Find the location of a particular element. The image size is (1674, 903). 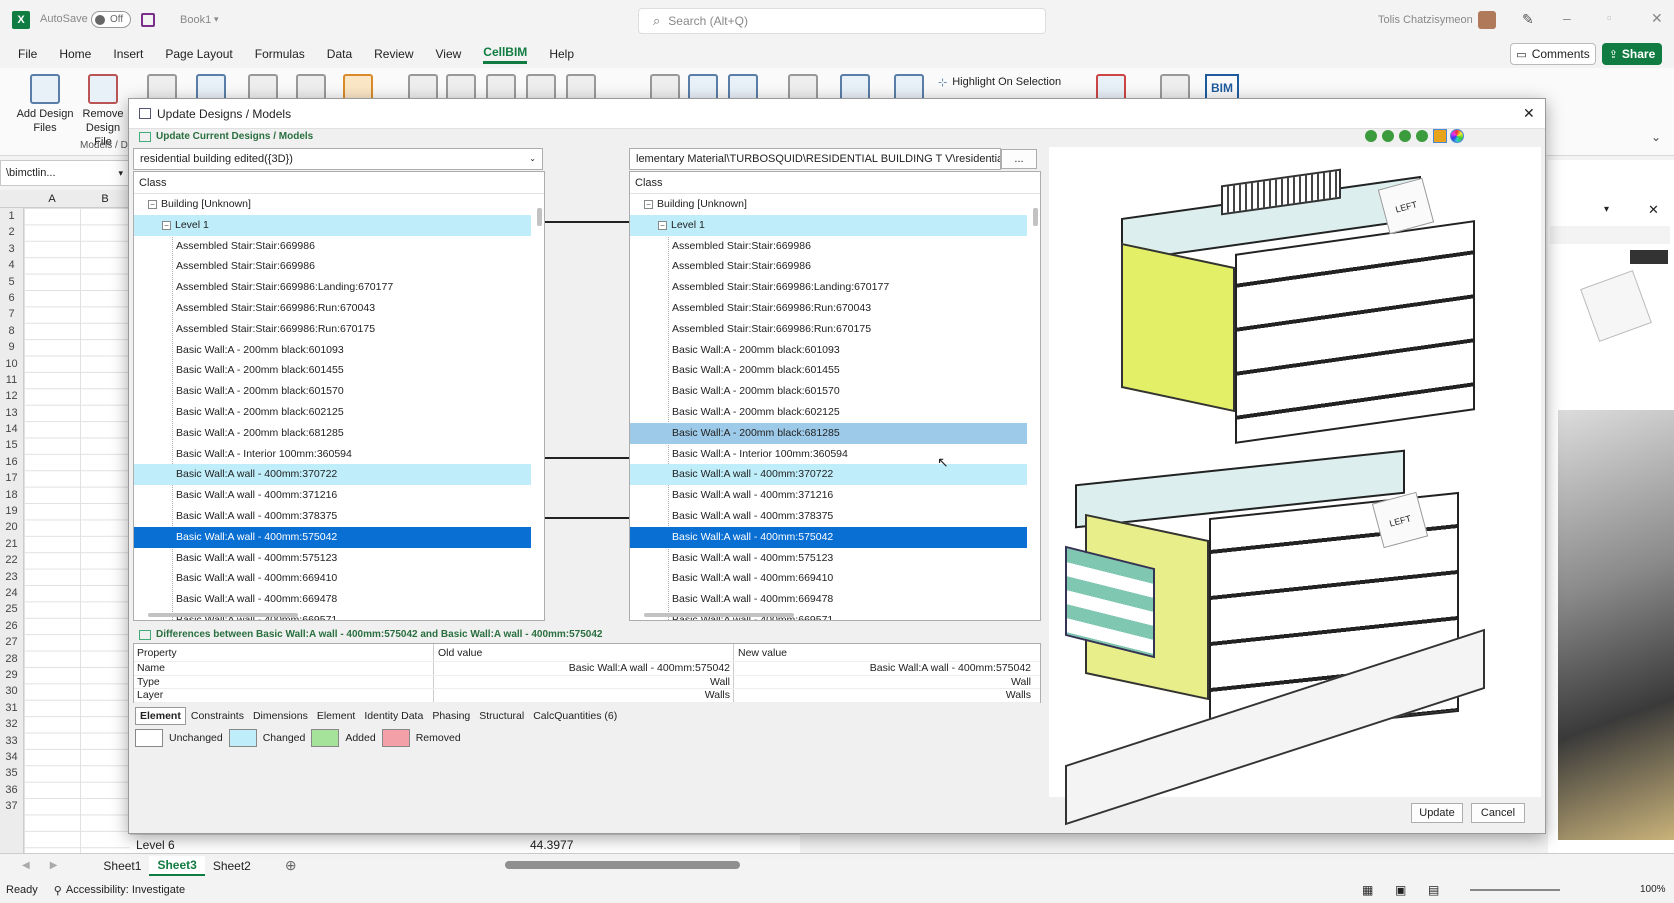

tab-dimensions: Dimensions is located at coordinates (280, 716).